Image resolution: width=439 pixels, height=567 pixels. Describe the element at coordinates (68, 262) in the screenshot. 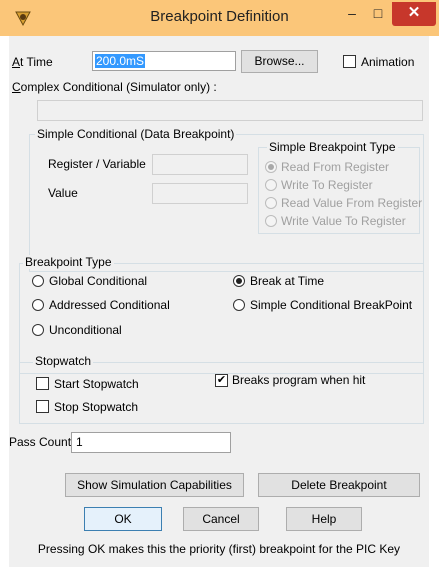

I see `breakpoint-type-legend: Breakpoint Type` at that location.